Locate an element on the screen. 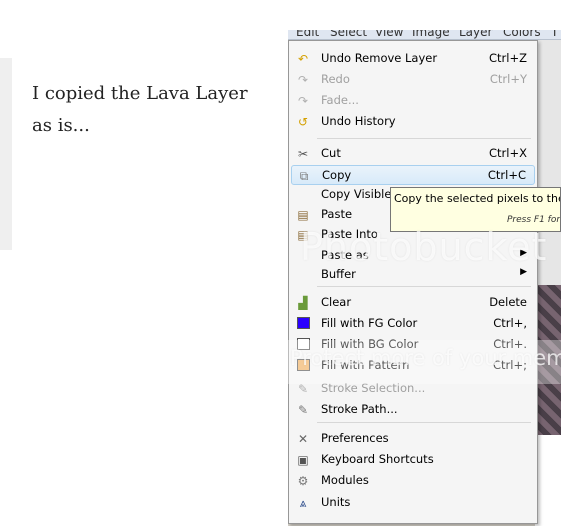 This screenshot has height=526, width=561. tooltip-text: Copy the selected pixels to the c is located at coordinates (477, 198).